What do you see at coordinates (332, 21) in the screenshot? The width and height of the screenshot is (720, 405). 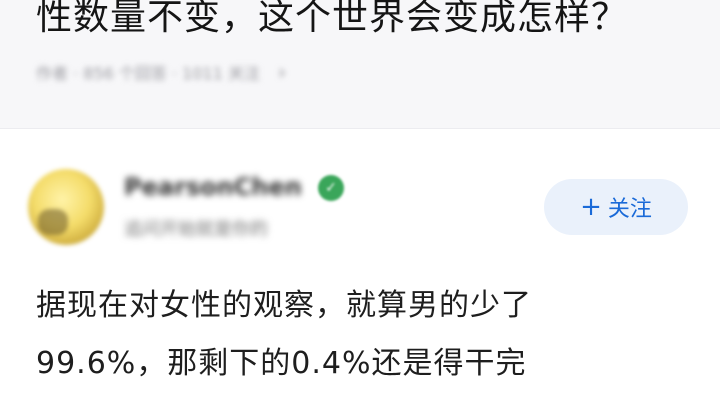 I see `question-title: 性数量不变，这个世界会变成怎样？` at bounding box center [332, 21].